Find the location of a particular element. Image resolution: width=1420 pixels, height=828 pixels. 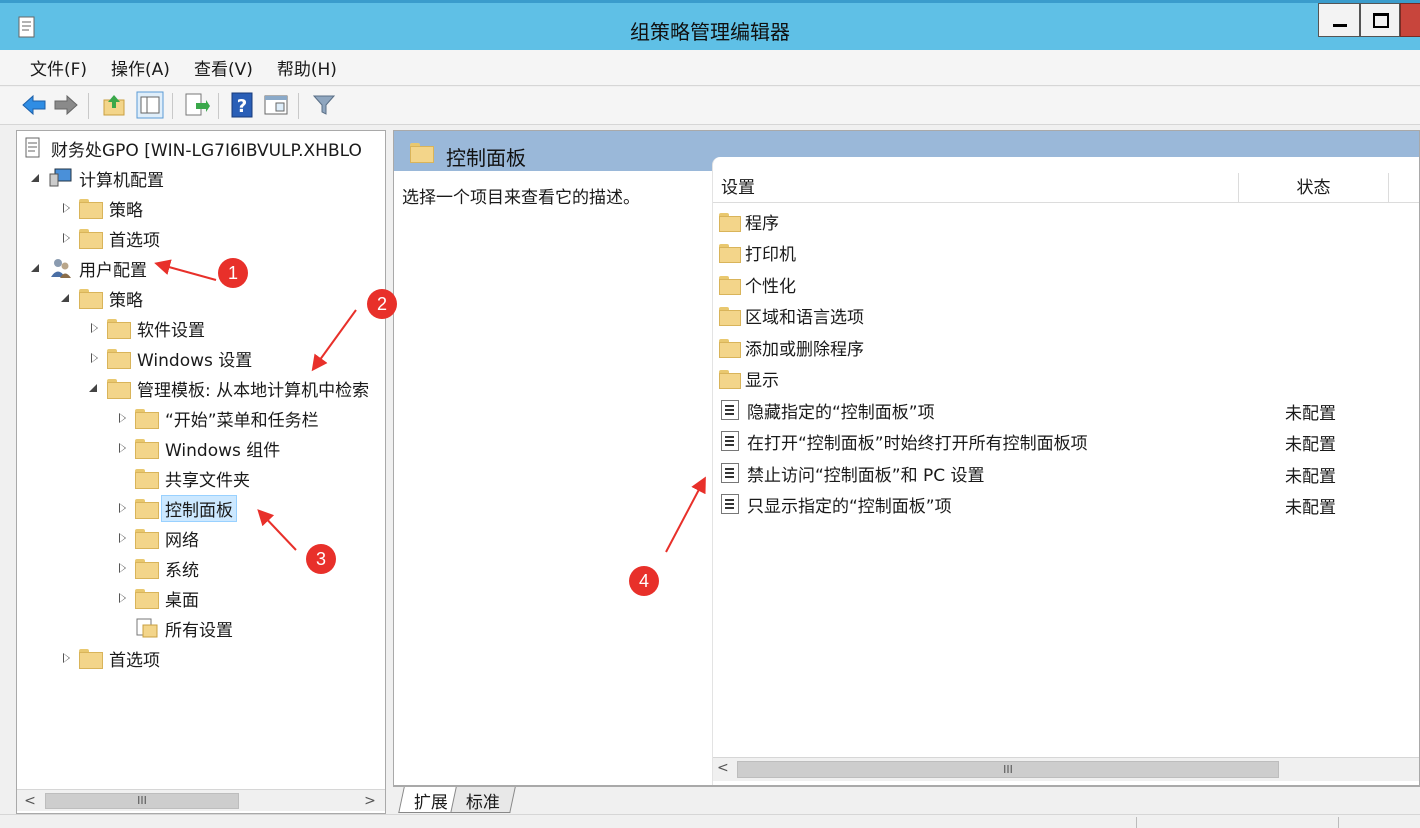

column-header-setting: 设置 is located at coordinates (976, 188).